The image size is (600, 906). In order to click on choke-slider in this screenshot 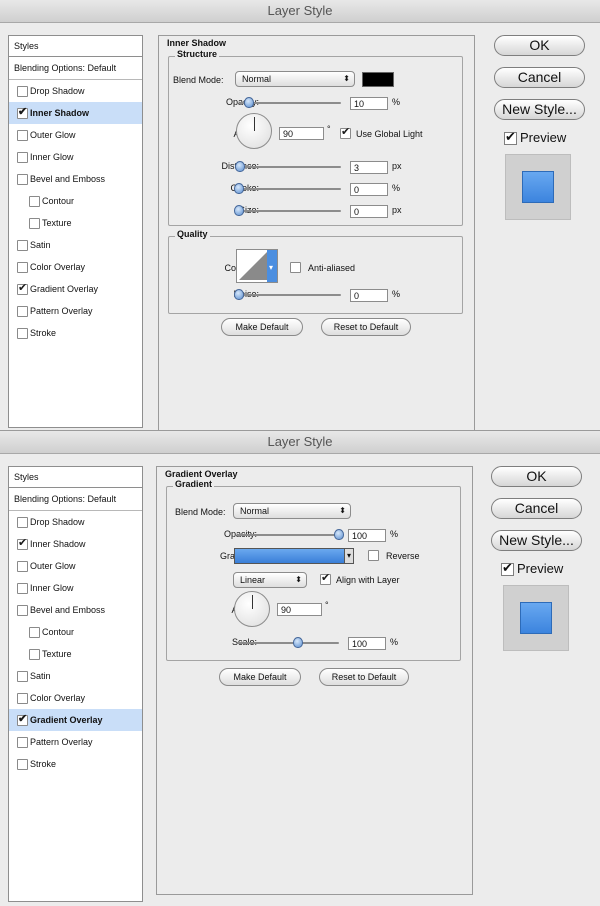, I will do `click(287, 189)`.